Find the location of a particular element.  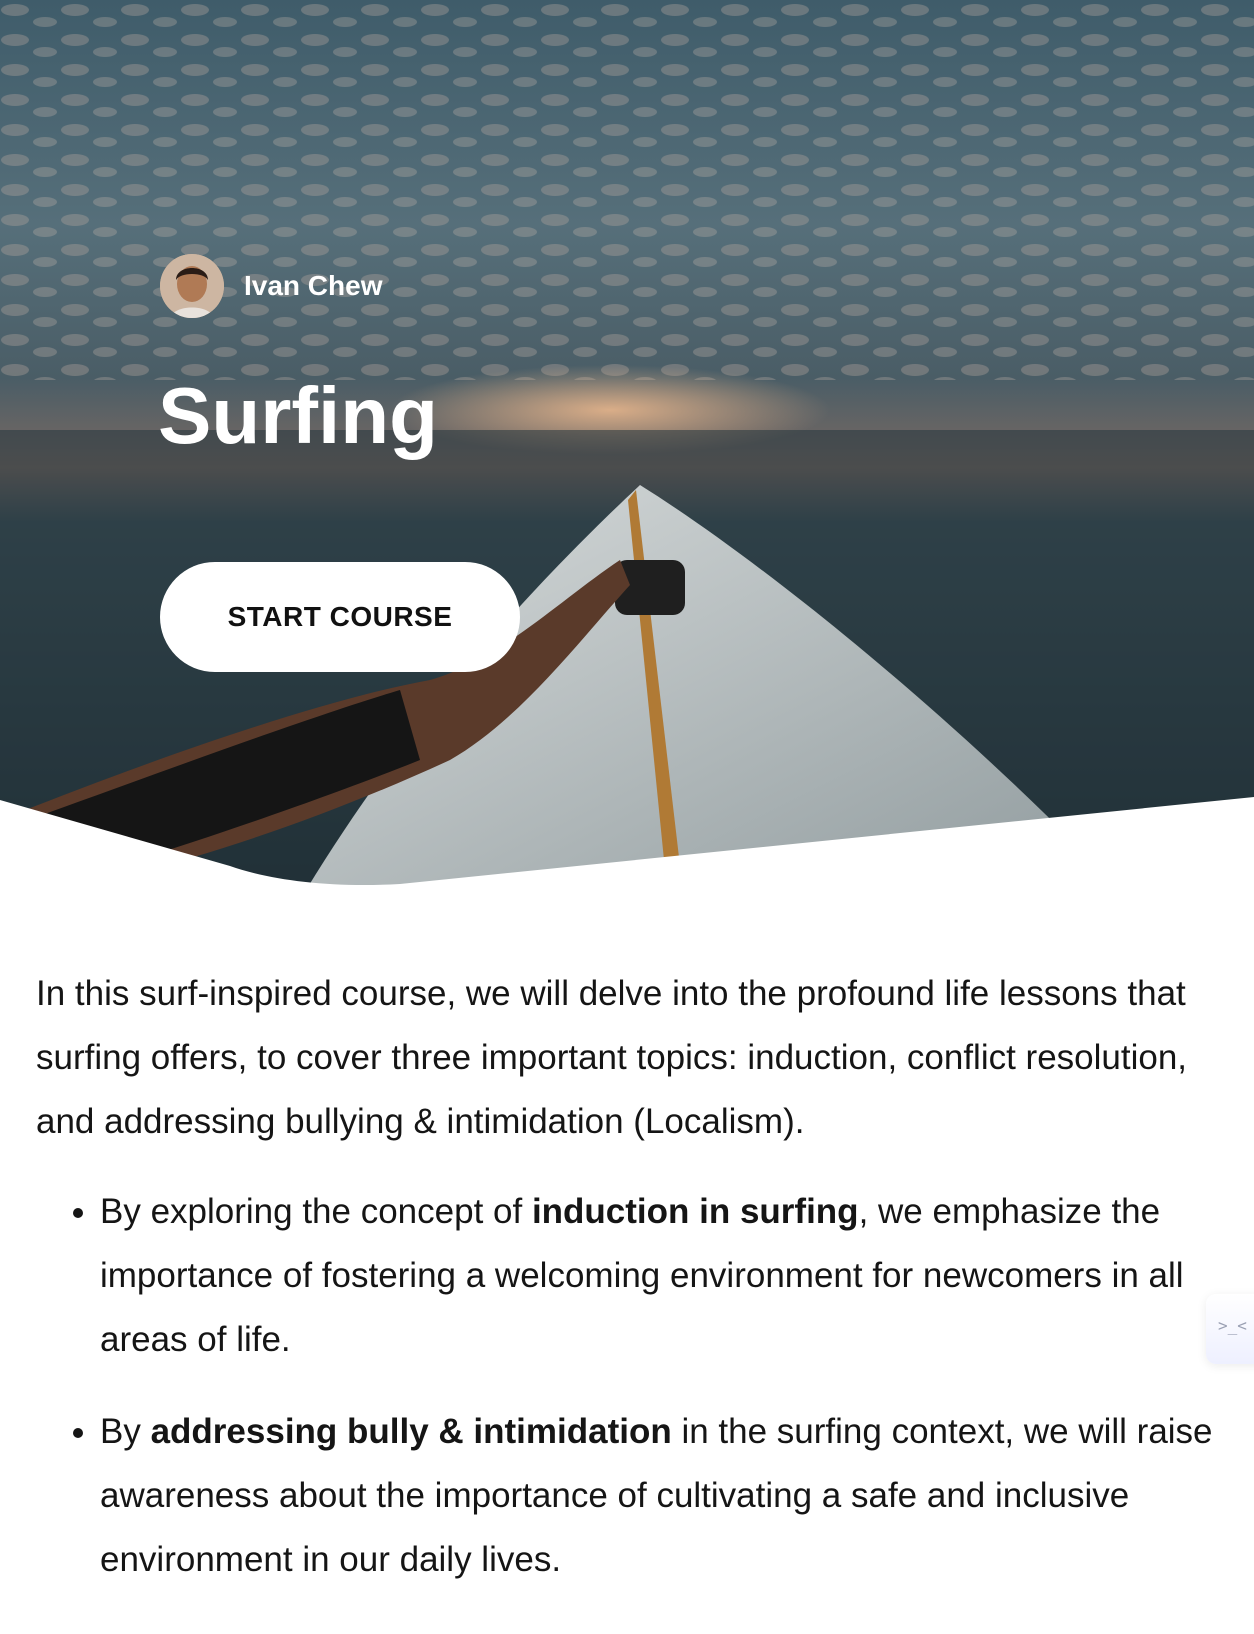

course-title: Surfing is located at coordinates (298, 415).